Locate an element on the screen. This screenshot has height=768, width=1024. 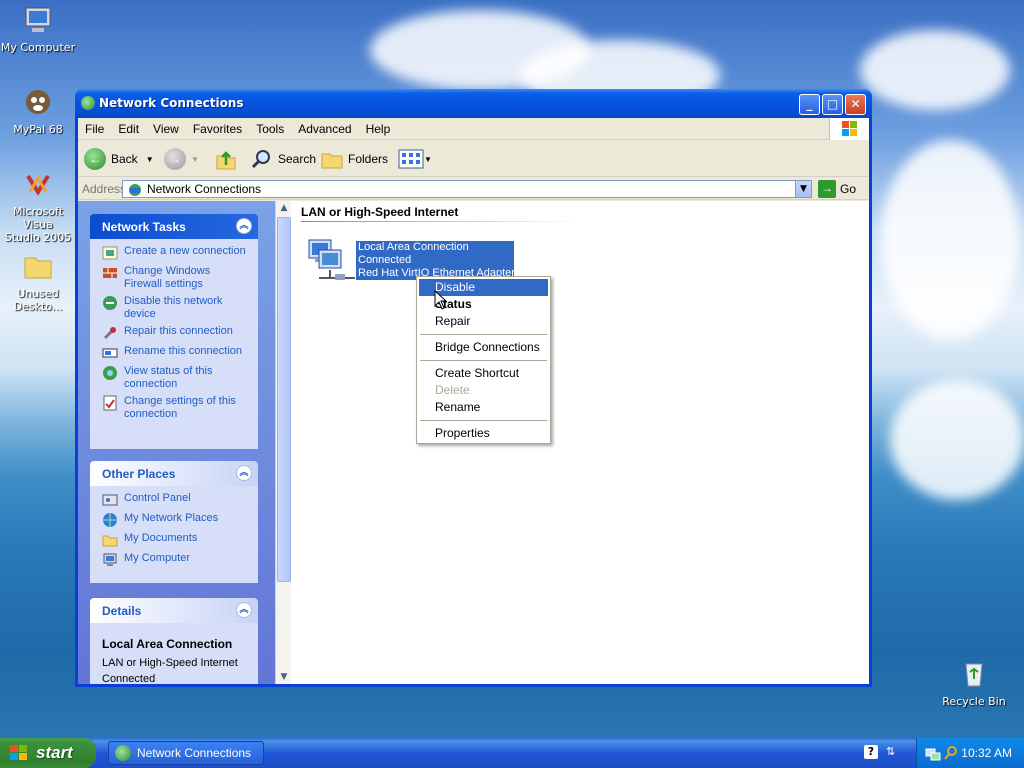
menu-edit: Edit is located at coordinates (128, 127).